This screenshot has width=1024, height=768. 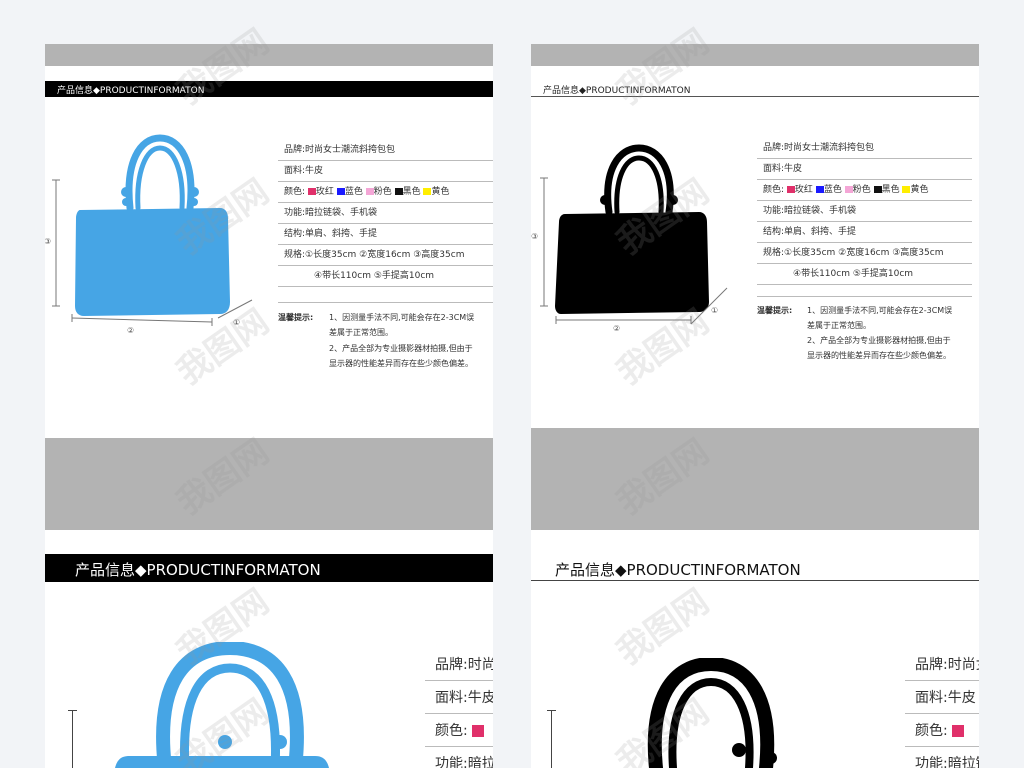 What do you see at coordinates (755, 55) in the screenshot?
I see `top-right-gray-bar` at bounding box center [755, 55].